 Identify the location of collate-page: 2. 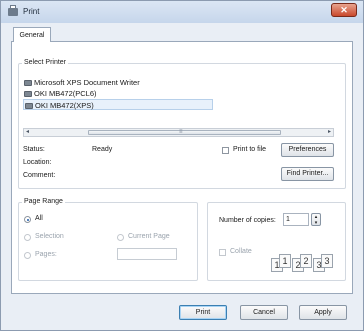
(306, 261).